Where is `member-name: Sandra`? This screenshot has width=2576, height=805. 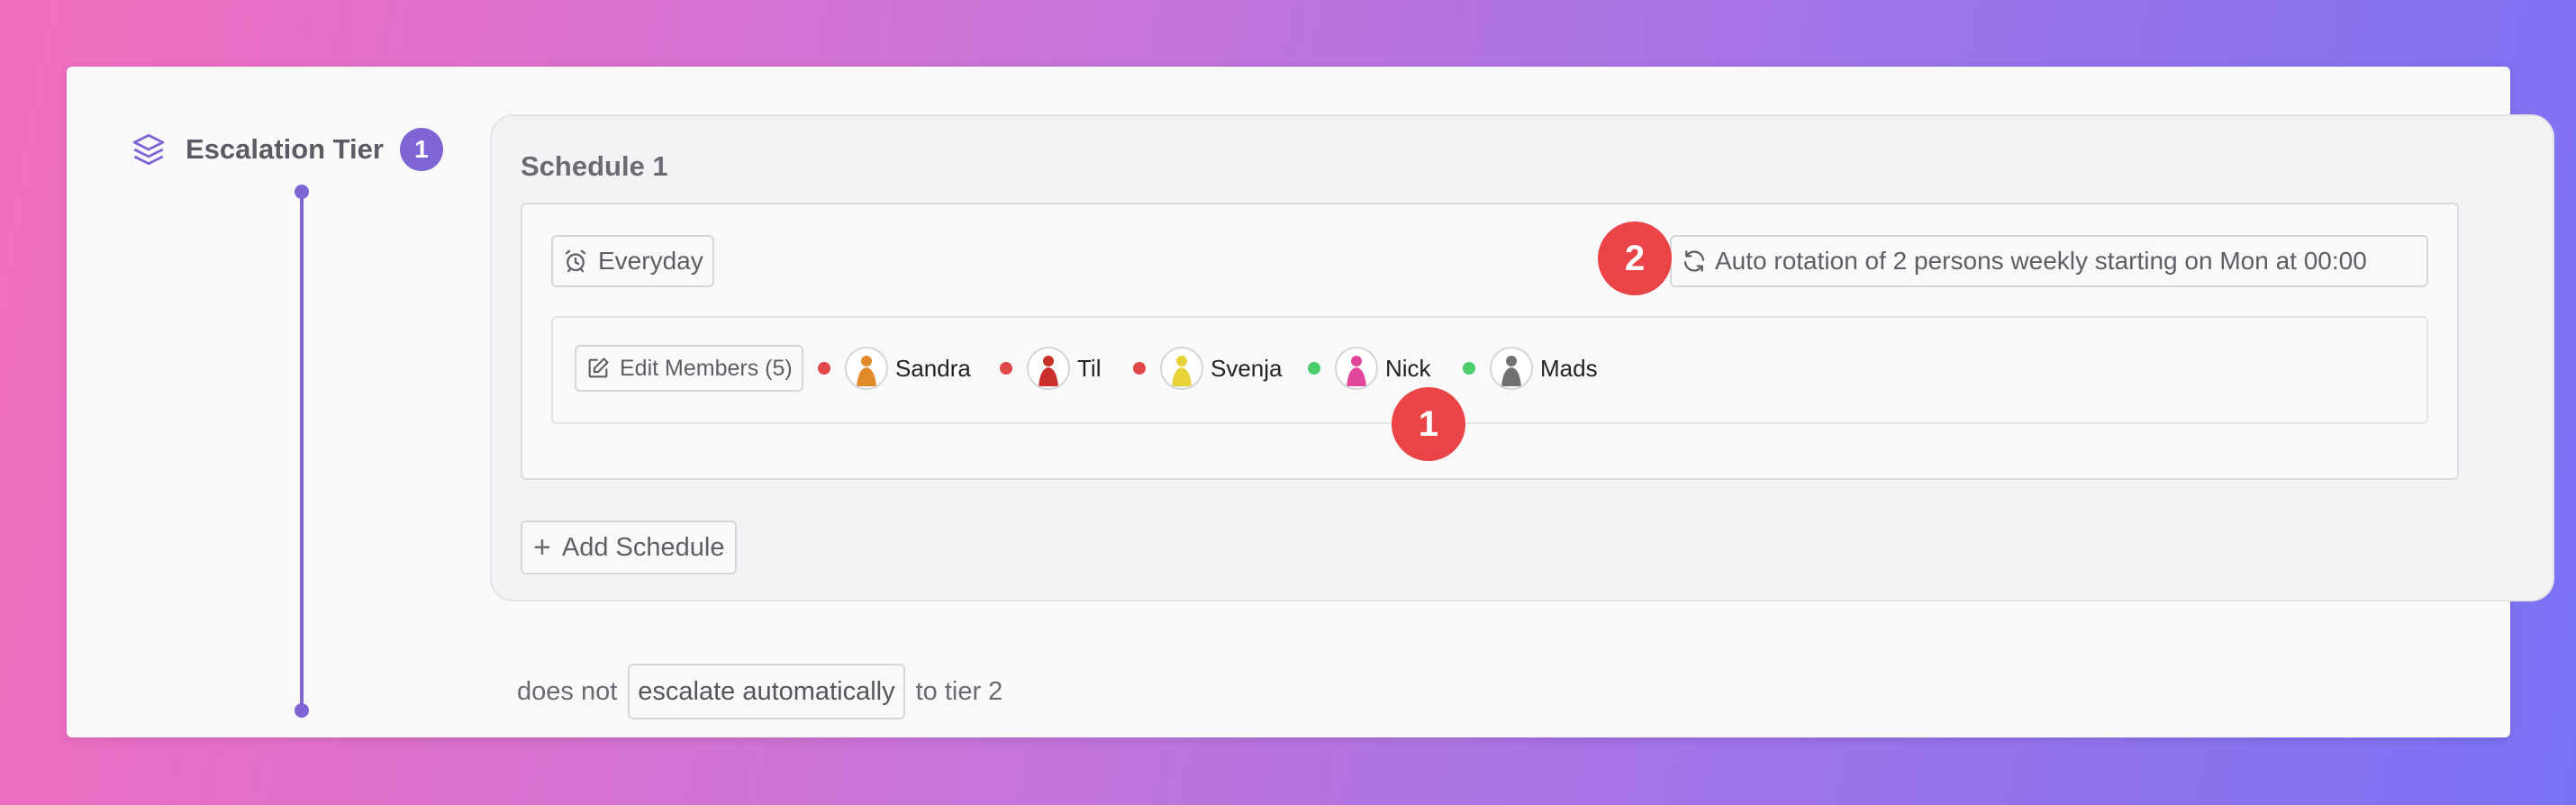
member-name: Sandra is located at coordinates (933, 368).